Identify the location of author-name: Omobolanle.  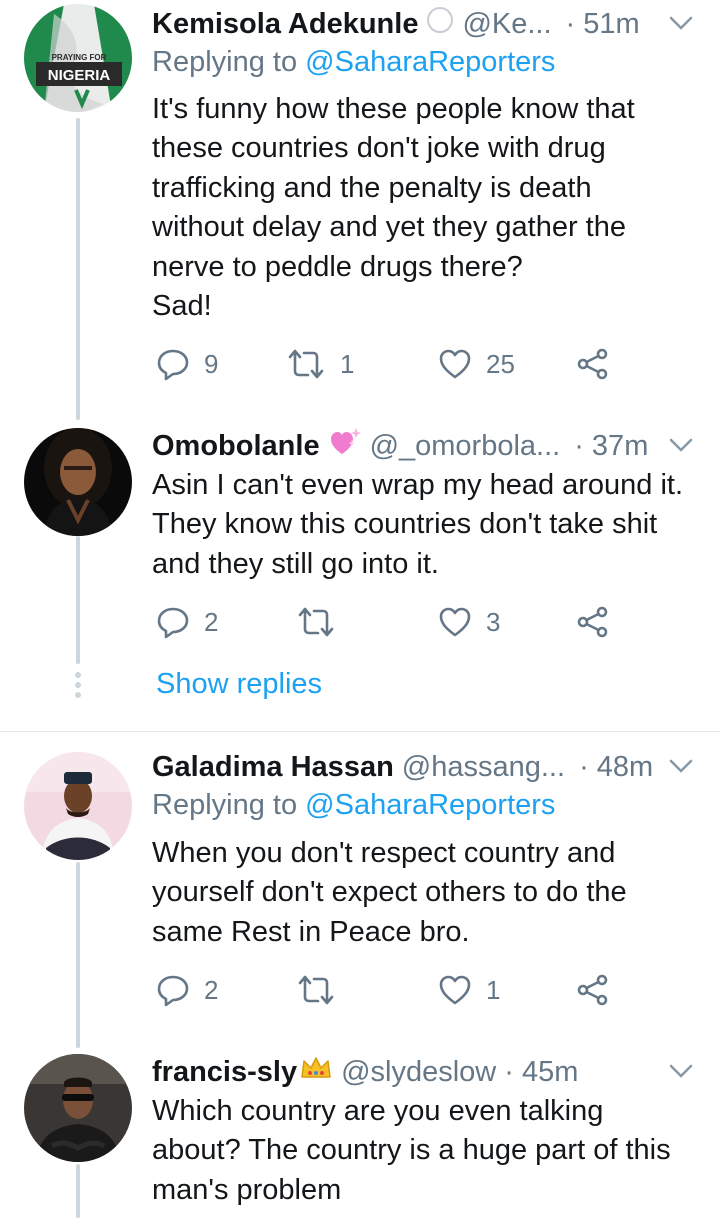
(236, 446).